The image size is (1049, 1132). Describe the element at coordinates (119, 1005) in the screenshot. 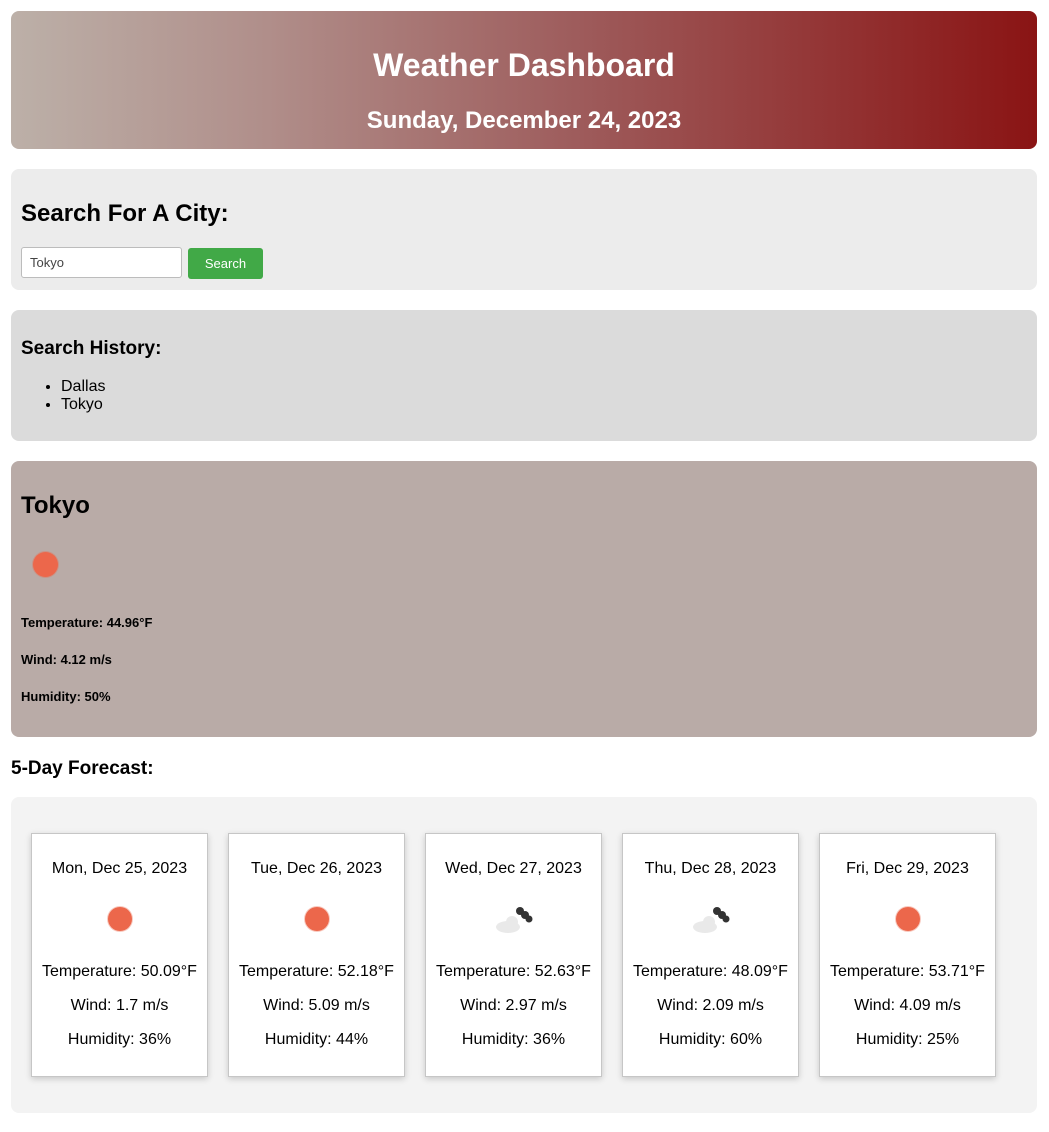

I see `forecast-wind: Wind: 1.7 m/s` at that location.